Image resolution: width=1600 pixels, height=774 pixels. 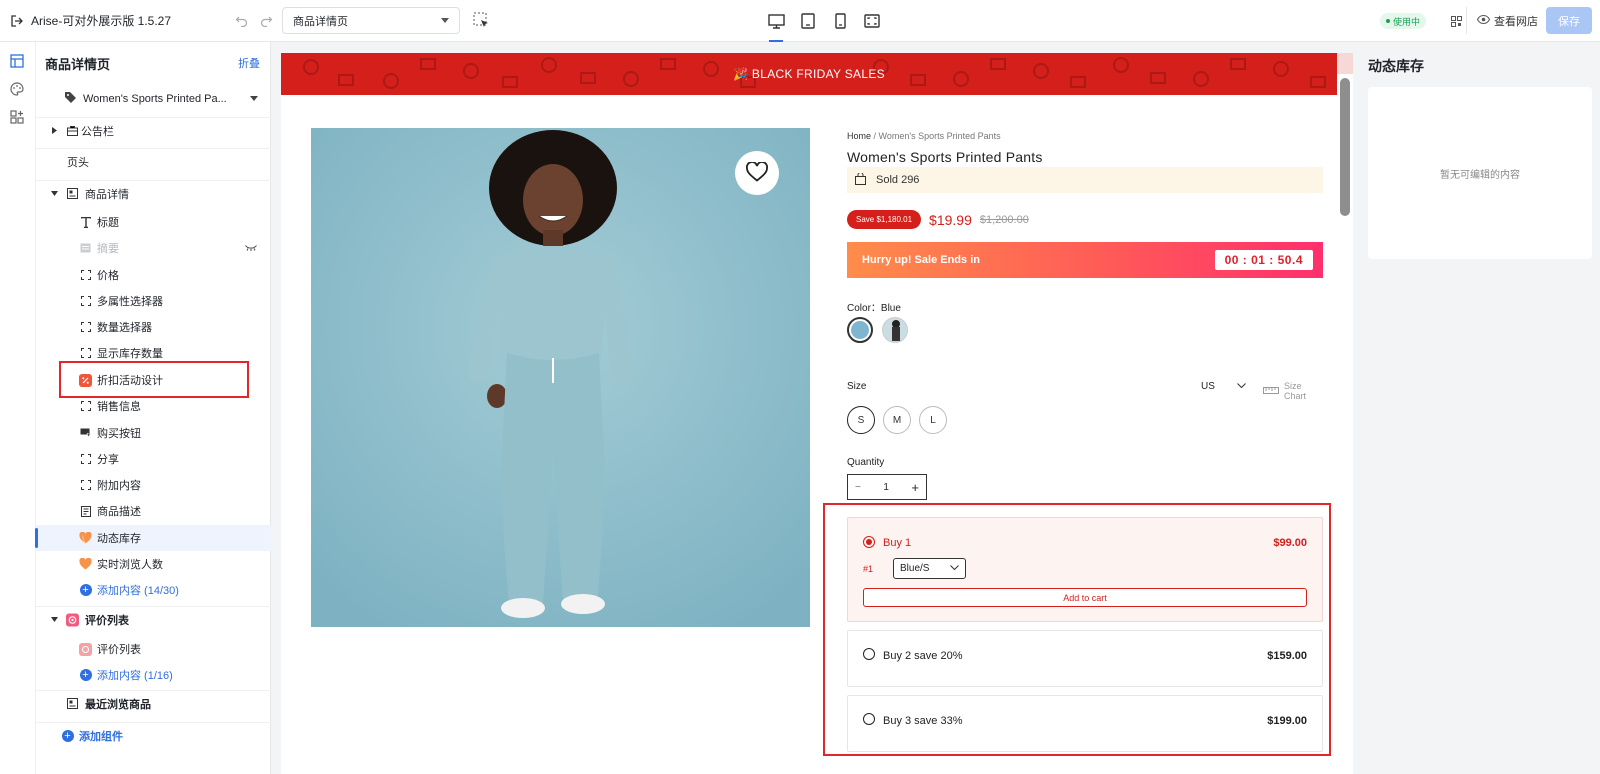 I want to click on tree-item-label: 最近浏览商品, so click(x=118, y=704).